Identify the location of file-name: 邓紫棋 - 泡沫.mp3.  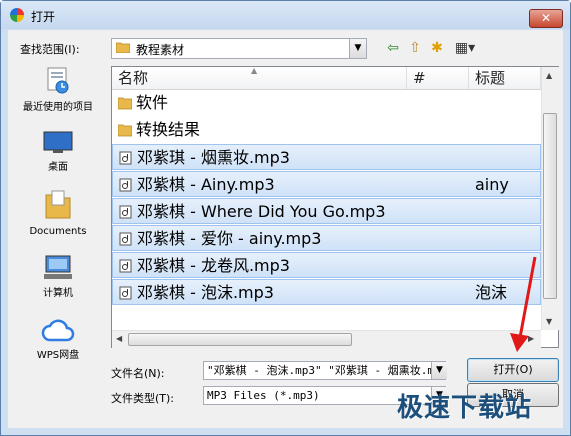
(205, 292).